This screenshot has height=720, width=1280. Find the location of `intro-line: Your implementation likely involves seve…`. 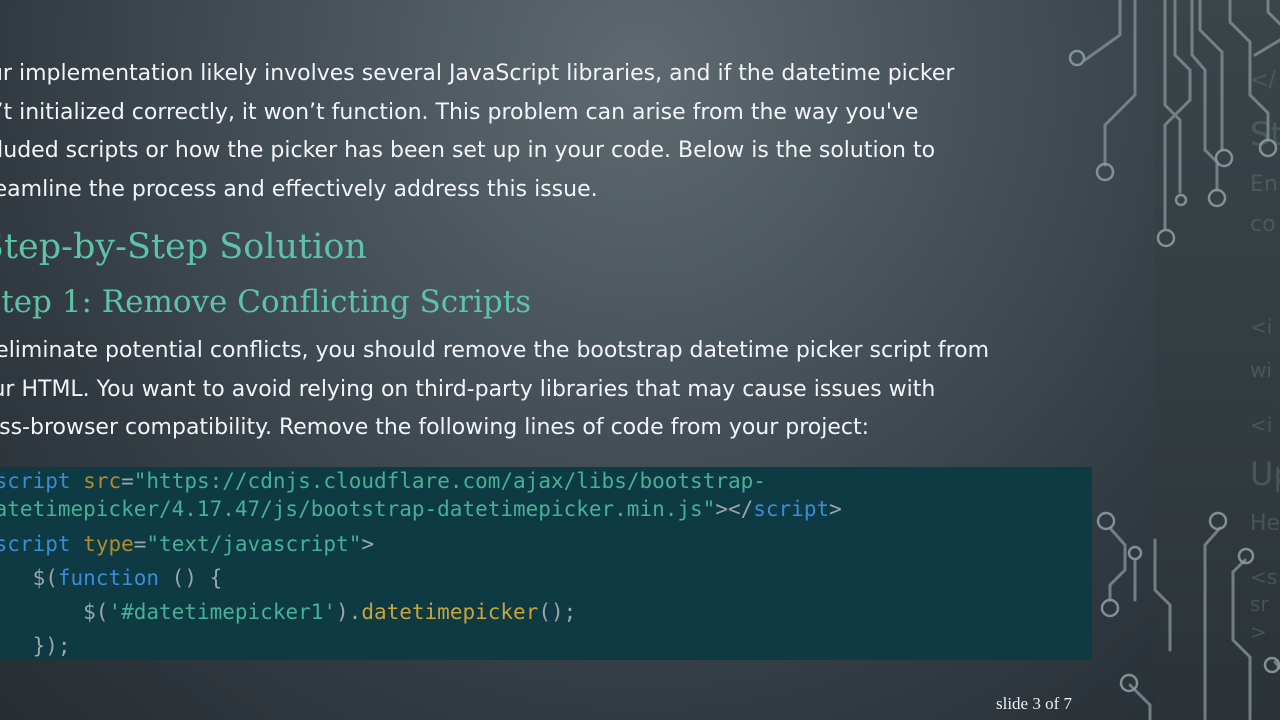

intro-line: Your implementation likely involves seve… is located at coordinates (477, 73).